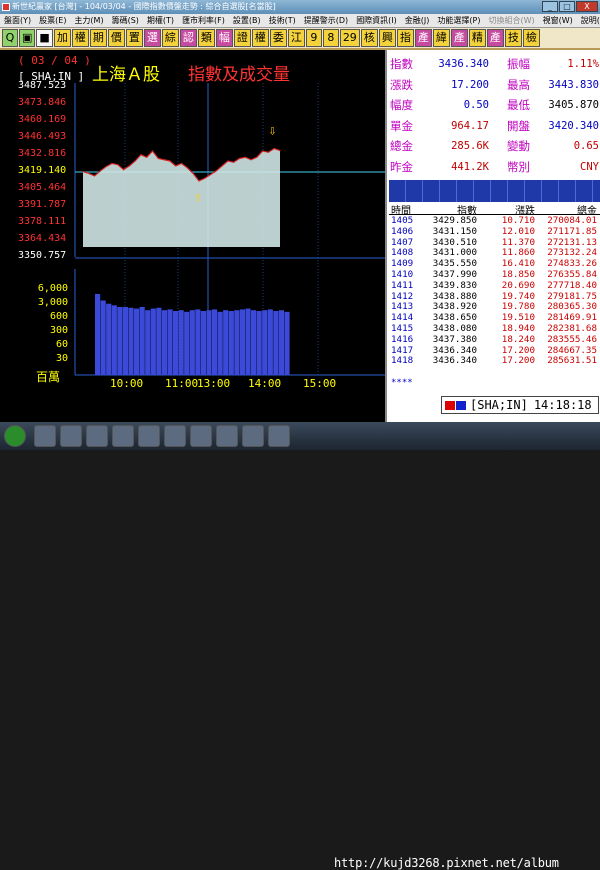  I want to click on toolbar-button: 價, so click(116, 38).